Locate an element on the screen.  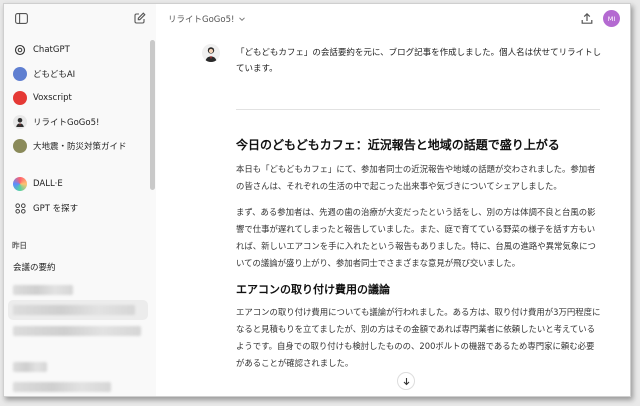
sidebar-item-chatgpt: ChatGPT is located at coordinates (78, 50).